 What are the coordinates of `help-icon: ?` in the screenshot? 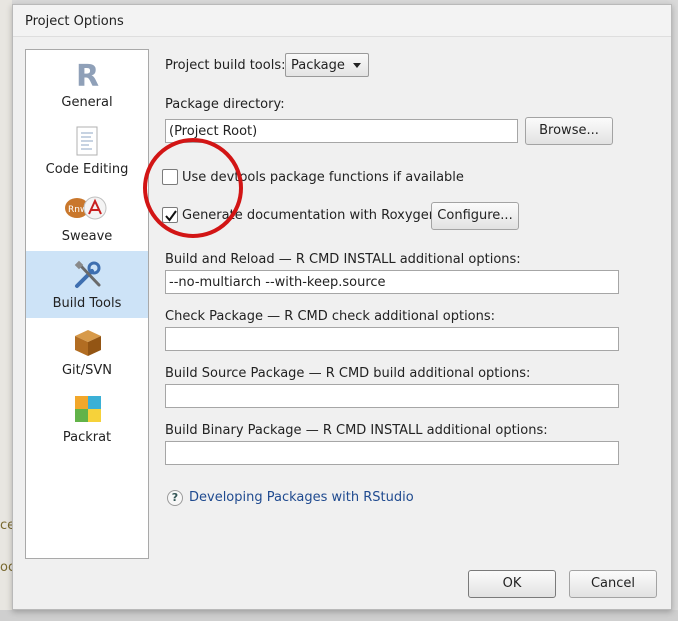 It's located at (175, 498).